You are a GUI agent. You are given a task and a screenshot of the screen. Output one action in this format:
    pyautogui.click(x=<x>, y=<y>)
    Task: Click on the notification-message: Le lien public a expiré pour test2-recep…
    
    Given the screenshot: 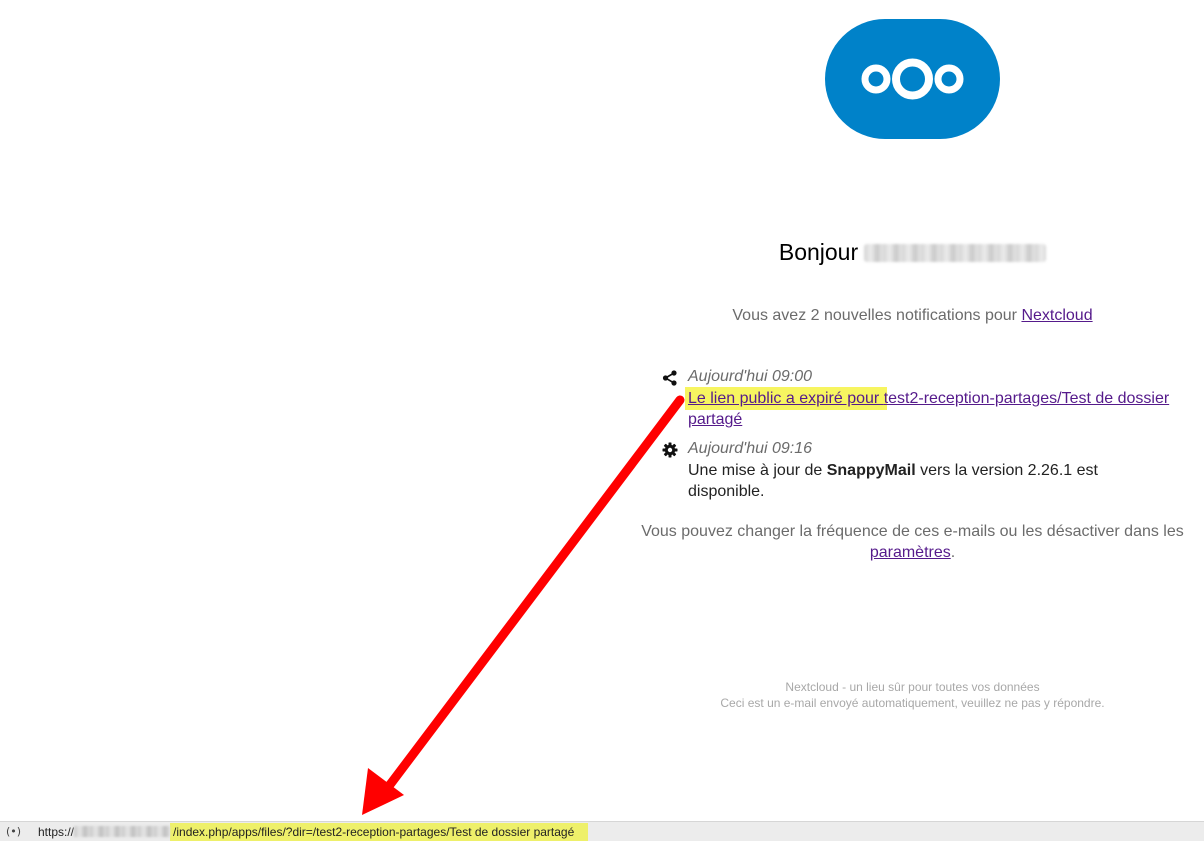 What is the action you would take?
    pyautogui.click(x=933, y=409)
    